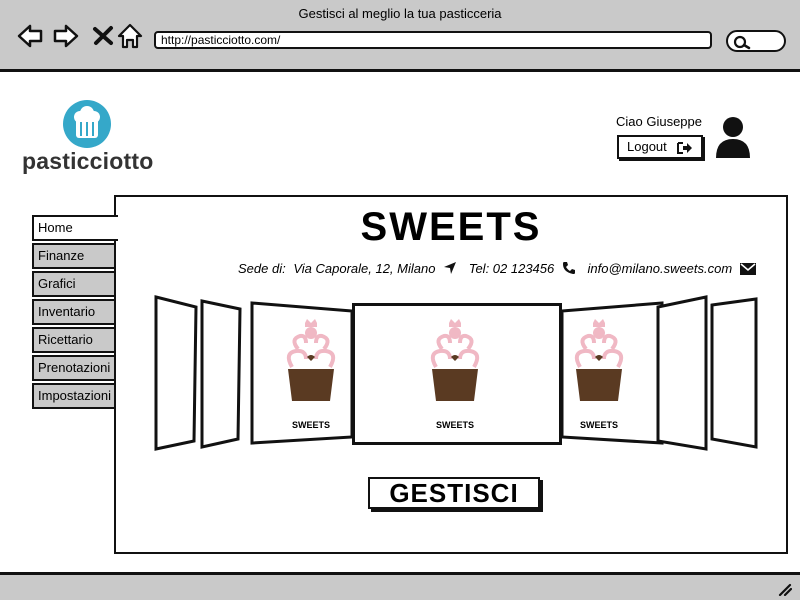 The height and width of the screenshot is (600, 800). Describe the element at coordinates (450, 268) in the screenshot. I see `location-arrow-icon` at that location.